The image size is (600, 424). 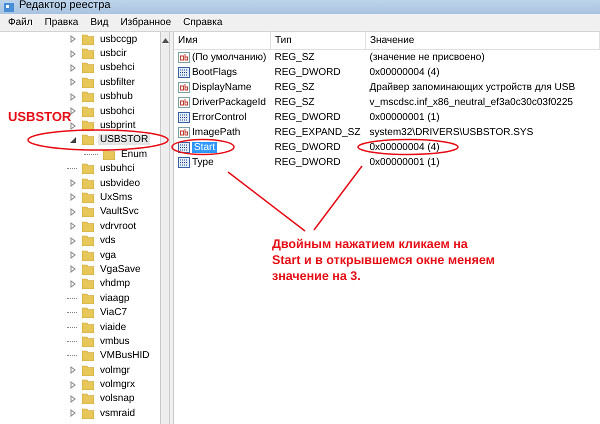 What do you see at coordinates (118, 126) in the screenshot?
I see `tree-item: usbprint` at bounding box center [118, 126].